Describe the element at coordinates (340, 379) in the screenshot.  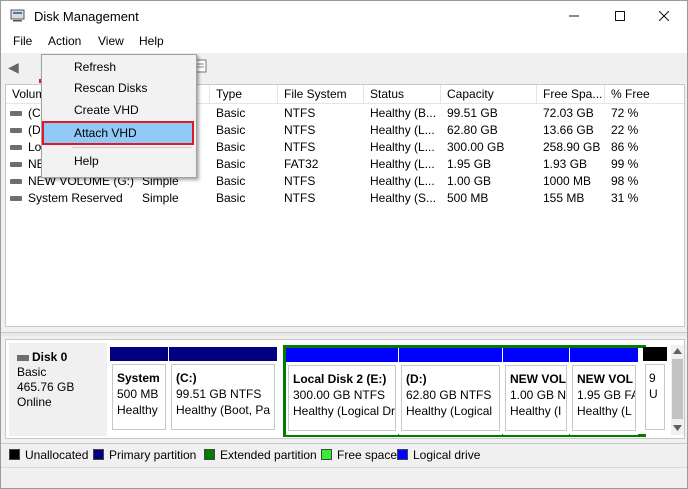
I see `partition-name: Local Disk 2 (E:)` at that location.